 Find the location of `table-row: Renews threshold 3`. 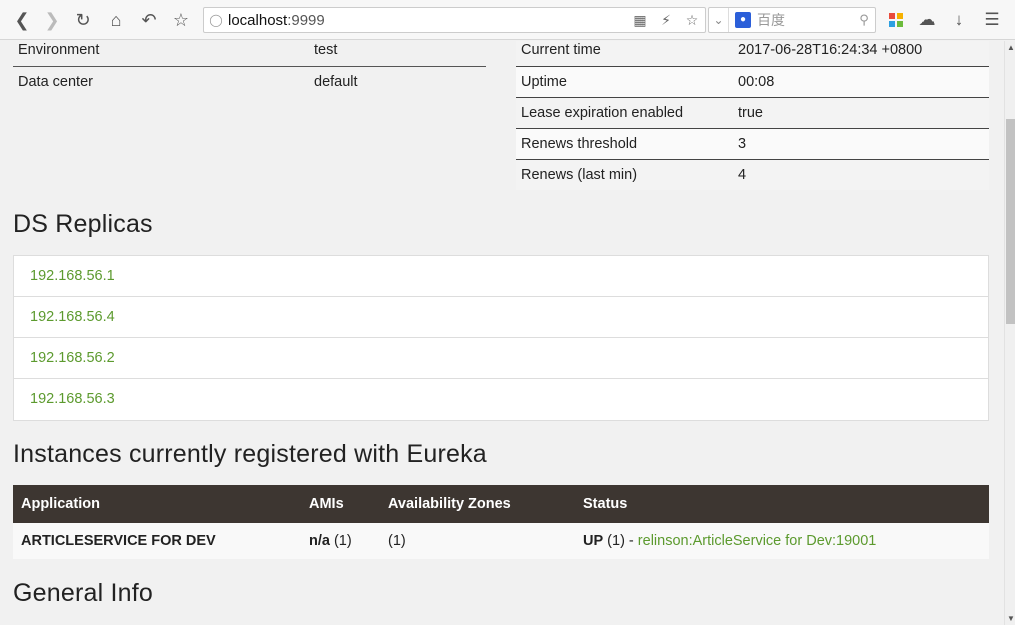

table-row: Renews threshold 3 is located at coordinates (752, 143).